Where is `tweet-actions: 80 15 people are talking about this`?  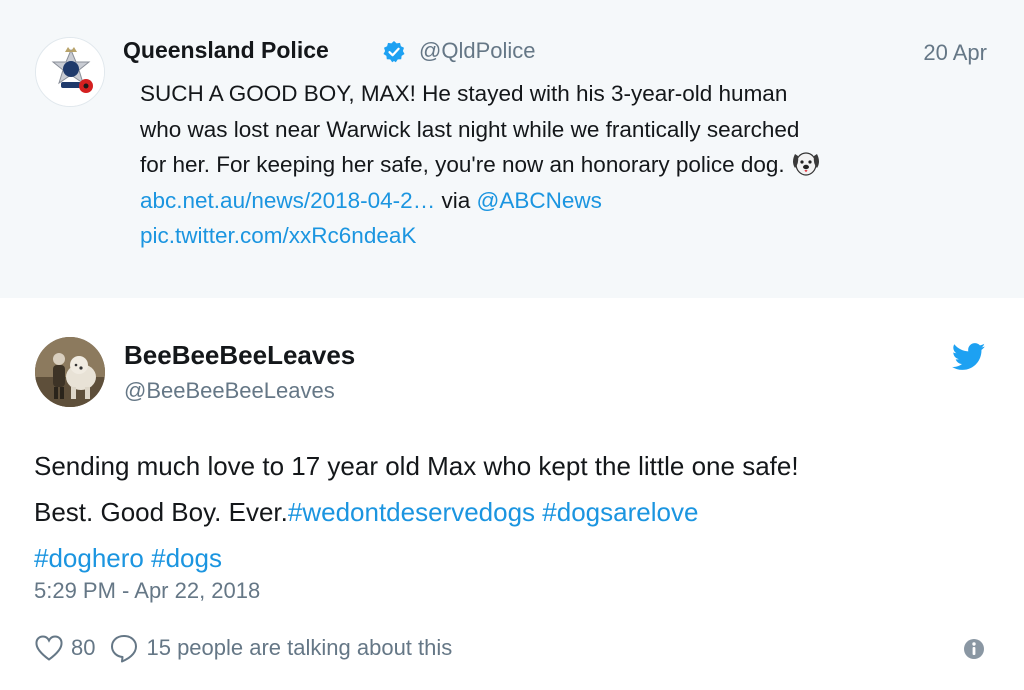
tweet-actions: 80 15 people are talking about this is located at coordinates (243, 648).